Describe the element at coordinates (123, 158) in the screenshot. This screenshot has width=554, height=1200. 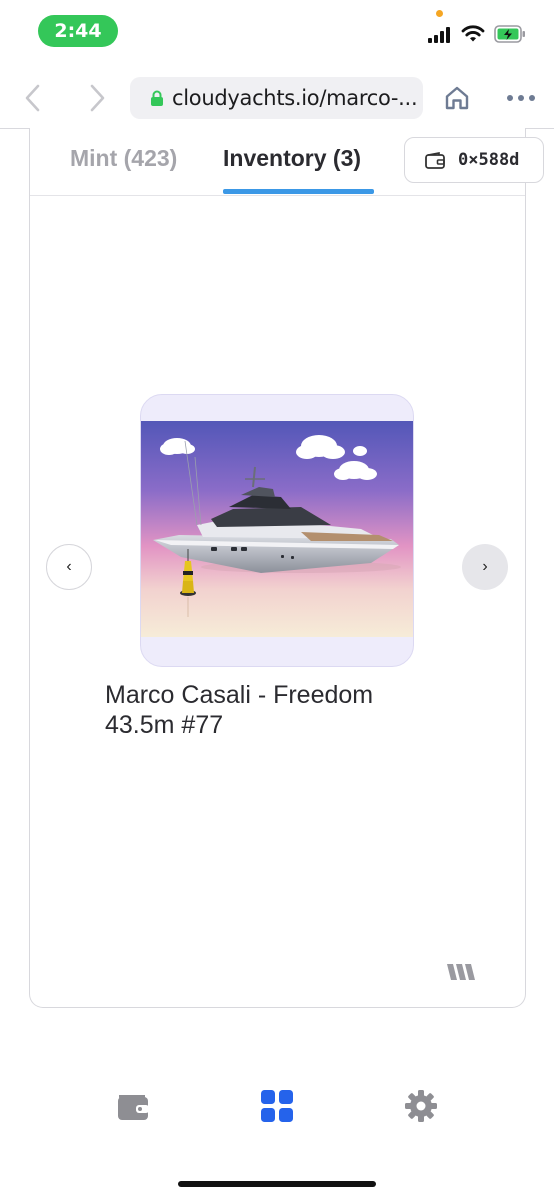
I see `tab-mint: Mint (423)` at that location.